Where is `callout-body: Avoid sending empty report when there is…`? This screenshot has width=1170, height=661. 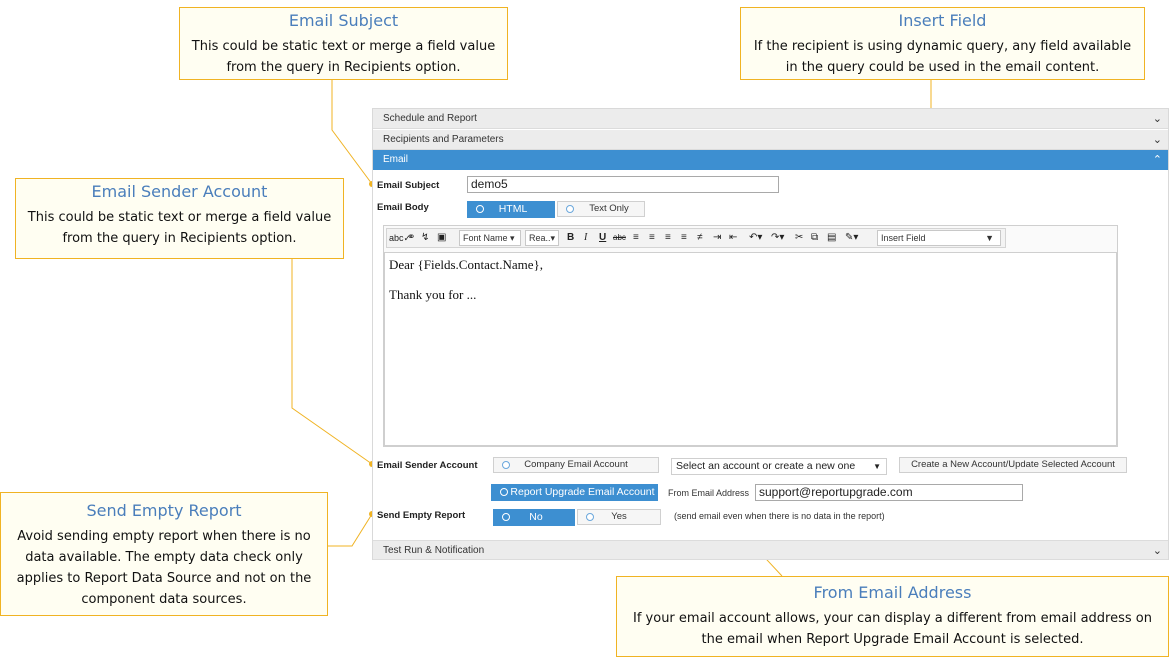 callout-body: Avoid sending empty report when there is… is located at coordinates (164, 568).